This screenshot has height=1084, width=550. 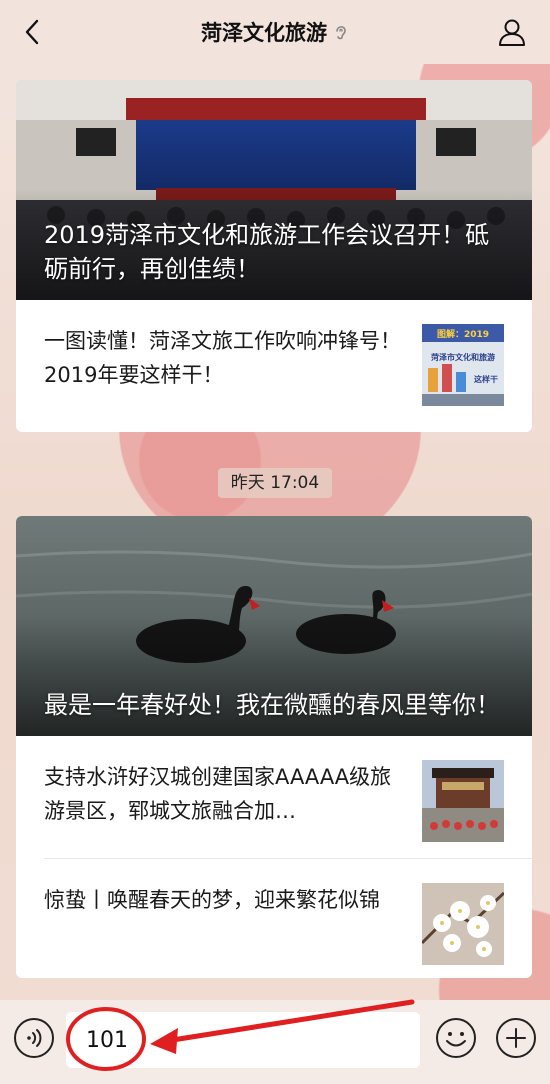 I want to click on message-input, so click(x=243, y=1040).